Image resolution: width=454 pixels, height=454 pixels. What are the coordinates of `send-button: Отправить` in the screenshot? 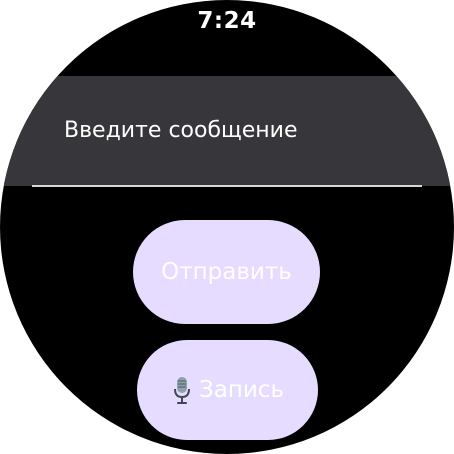 It's located at (226, 272).